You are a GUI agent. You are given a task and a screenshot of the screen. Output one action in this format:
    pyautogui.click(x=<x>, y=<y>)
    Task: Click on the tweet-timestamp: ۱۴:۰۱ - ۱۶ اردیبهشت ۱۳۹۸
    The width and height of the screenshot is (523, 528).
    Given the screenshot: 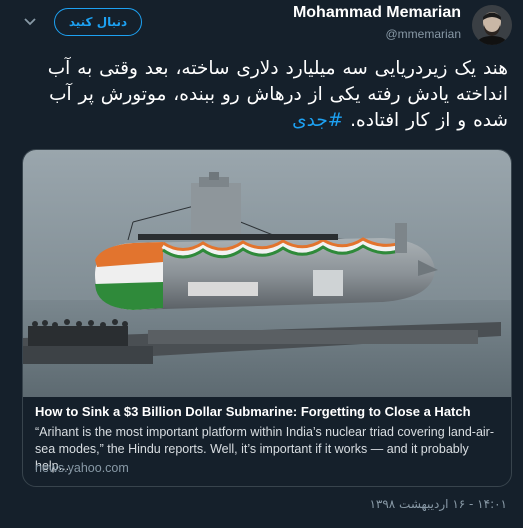 What is the action you would take?
    pyautogui.click(x=438, y=504)
    